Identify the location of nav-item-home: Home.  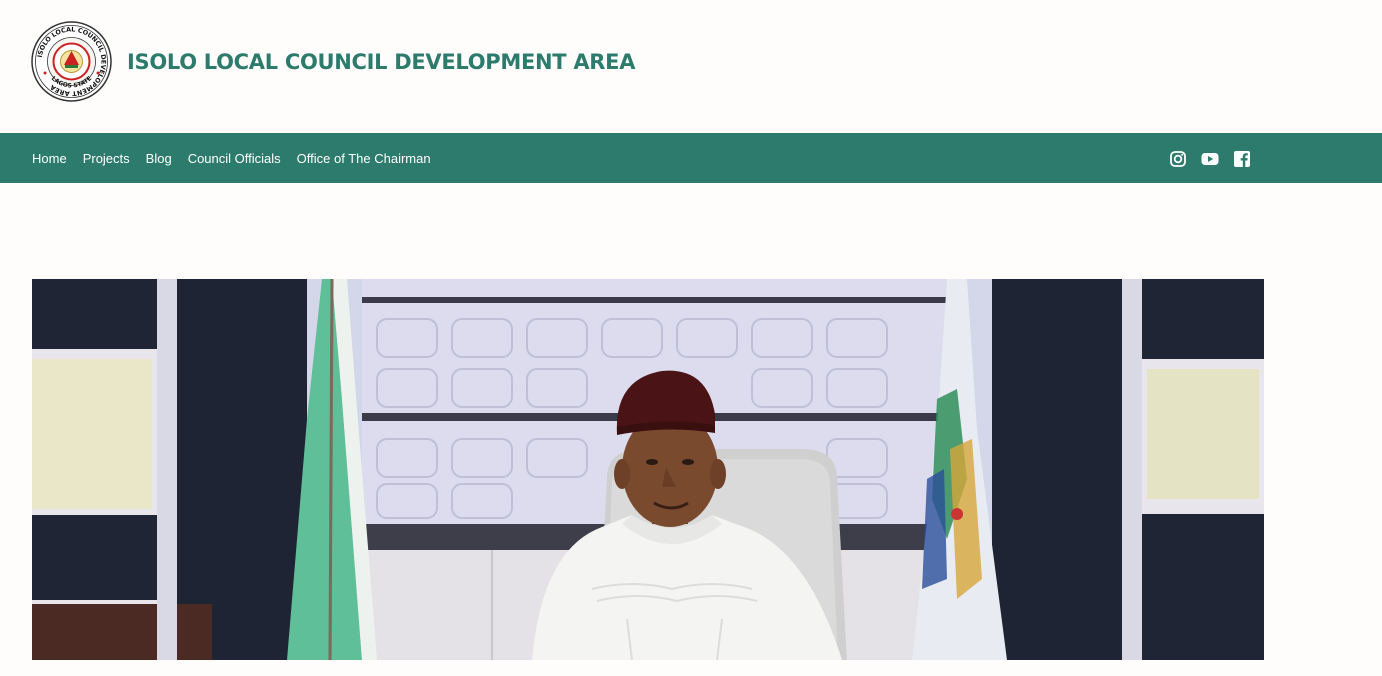
(49, 158).